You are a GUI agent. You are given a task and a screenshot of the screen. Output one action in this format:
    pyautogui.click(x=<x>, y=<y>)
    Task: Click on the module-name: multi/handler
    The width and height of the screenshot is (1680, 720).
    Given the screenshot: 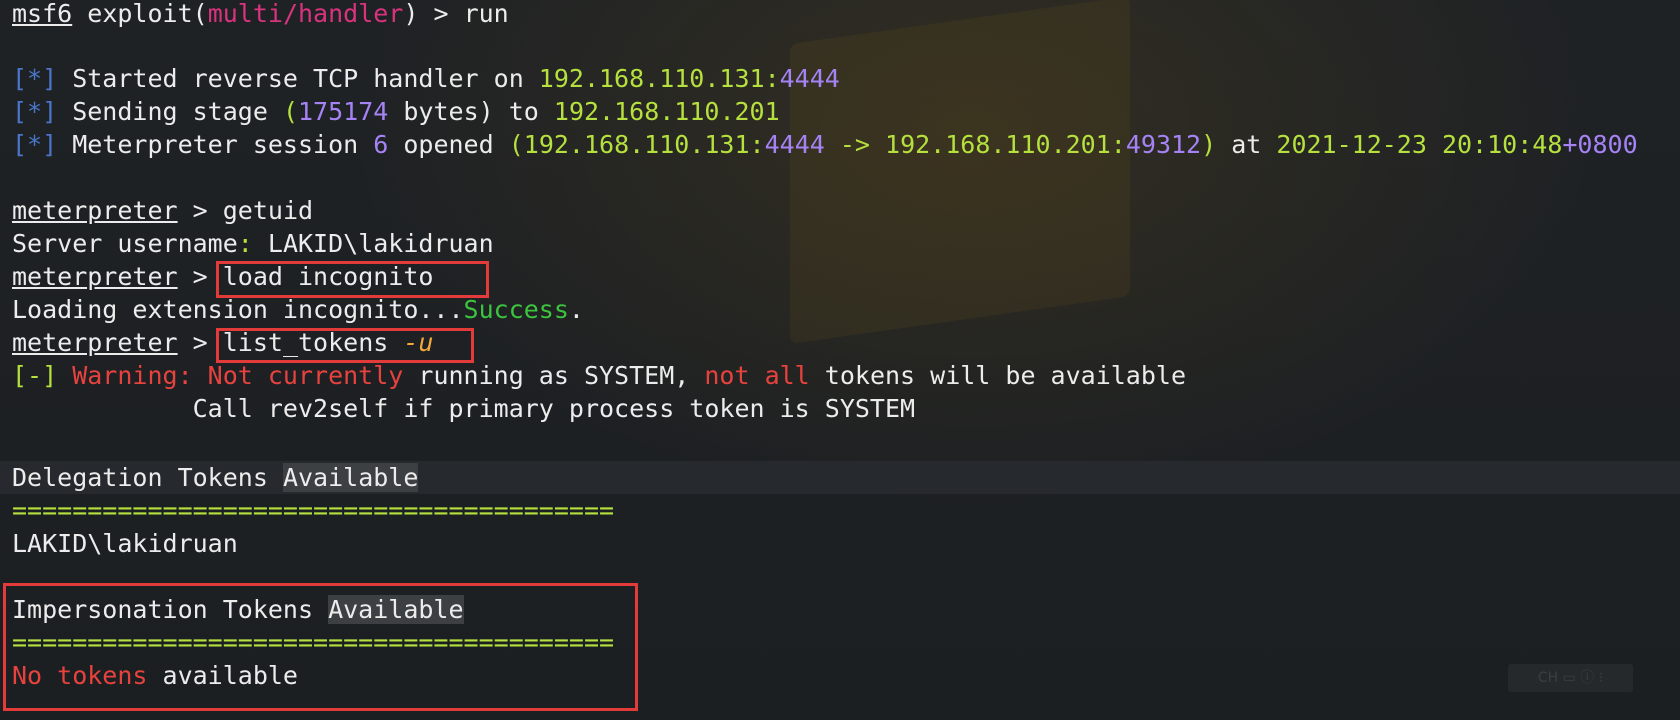 What is the action you would take?
    pyautogui.click(x=305, y=14)
    